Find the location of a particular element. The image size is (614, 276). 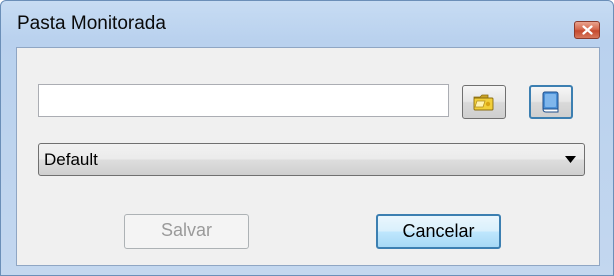

folder-path-input is located at coordinates (243, 100).